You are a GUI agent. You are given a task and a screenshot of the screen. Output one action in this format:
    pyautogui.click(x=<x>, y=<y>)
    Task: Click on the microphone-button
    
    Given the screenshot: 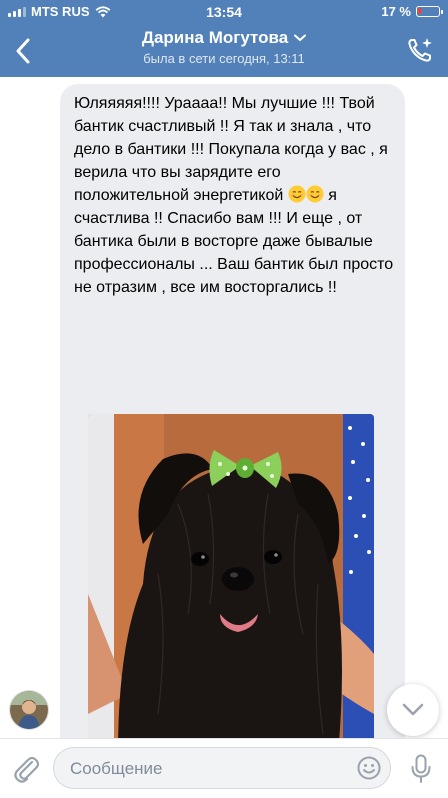 What is the action you would take?
    pyautogui.click(x=421, y=769)
    